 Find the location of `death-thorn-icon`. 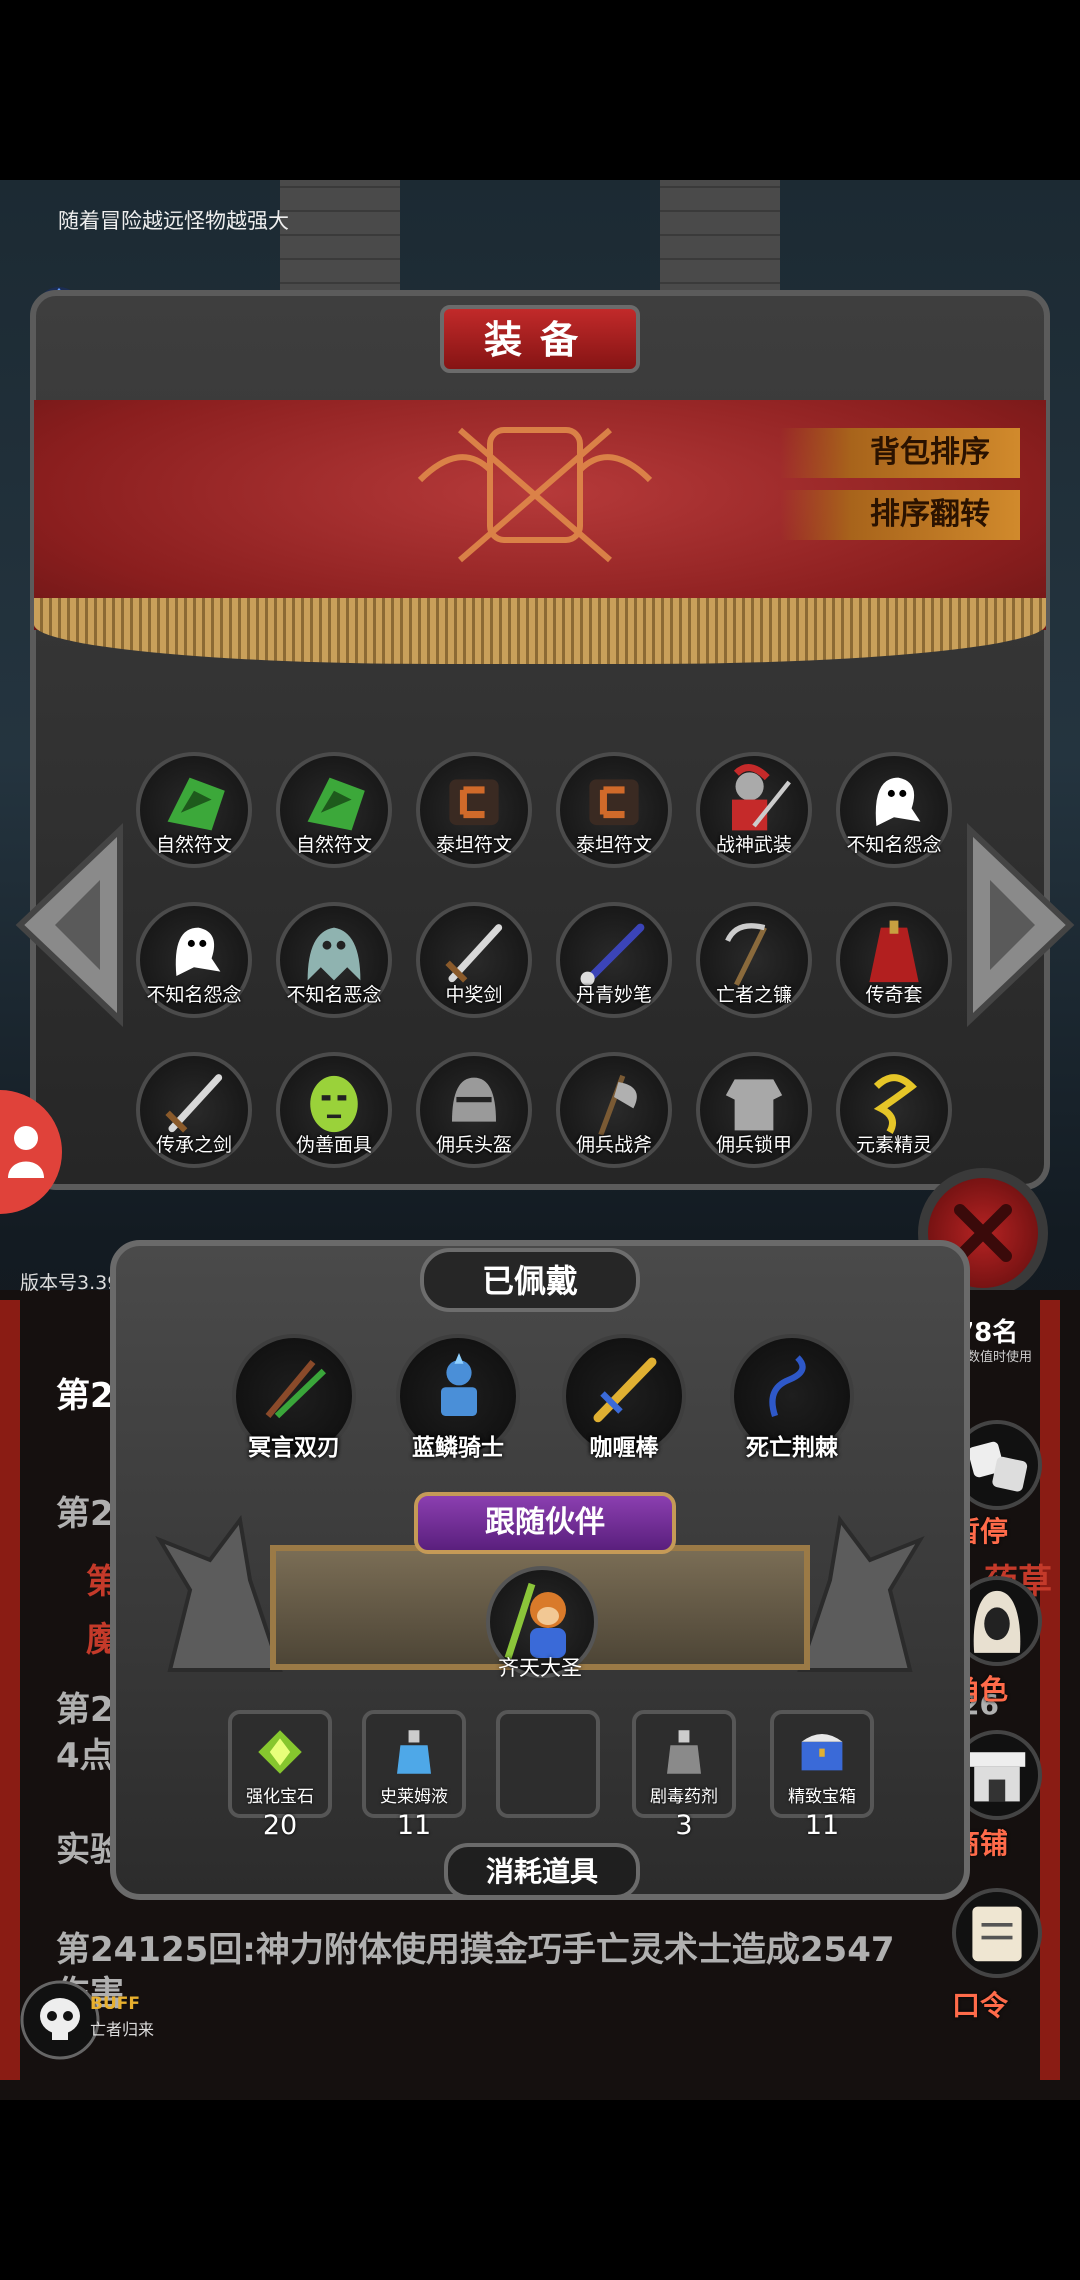

death-thorn-icon is located at coordinates (793, 1391).